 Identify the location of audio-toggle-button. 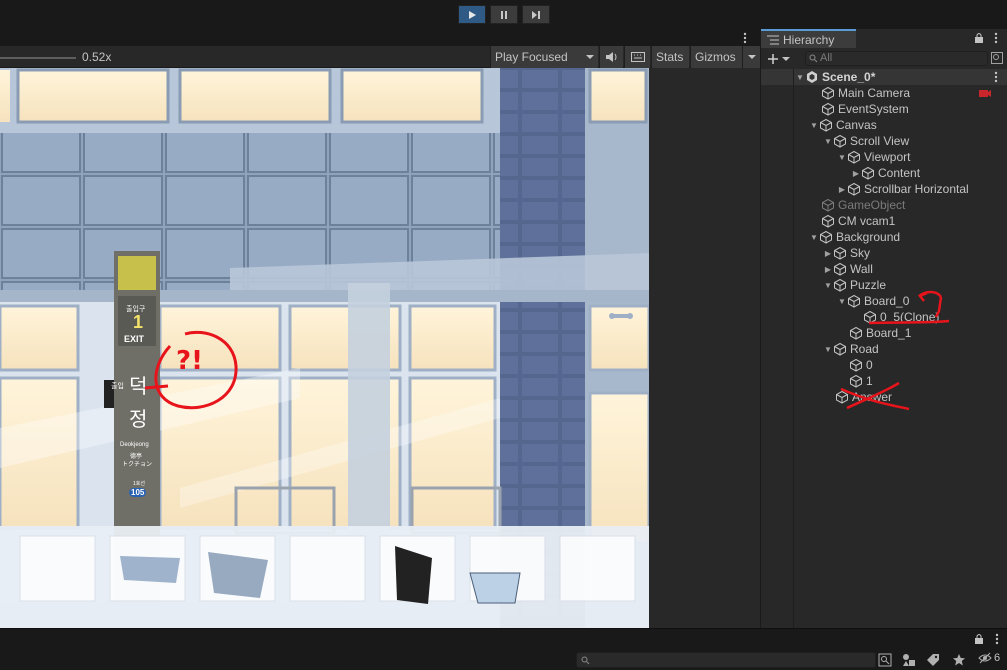
(611, 57).